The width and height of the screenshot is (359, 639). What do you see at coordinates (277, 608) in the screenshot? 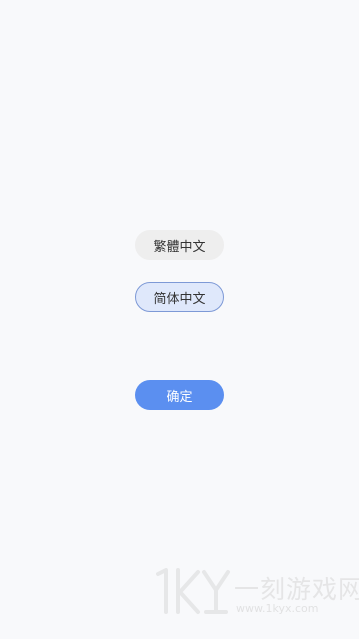
I see `watermark-url-text: www.1kyx.com` at bounding box center [277, 608].